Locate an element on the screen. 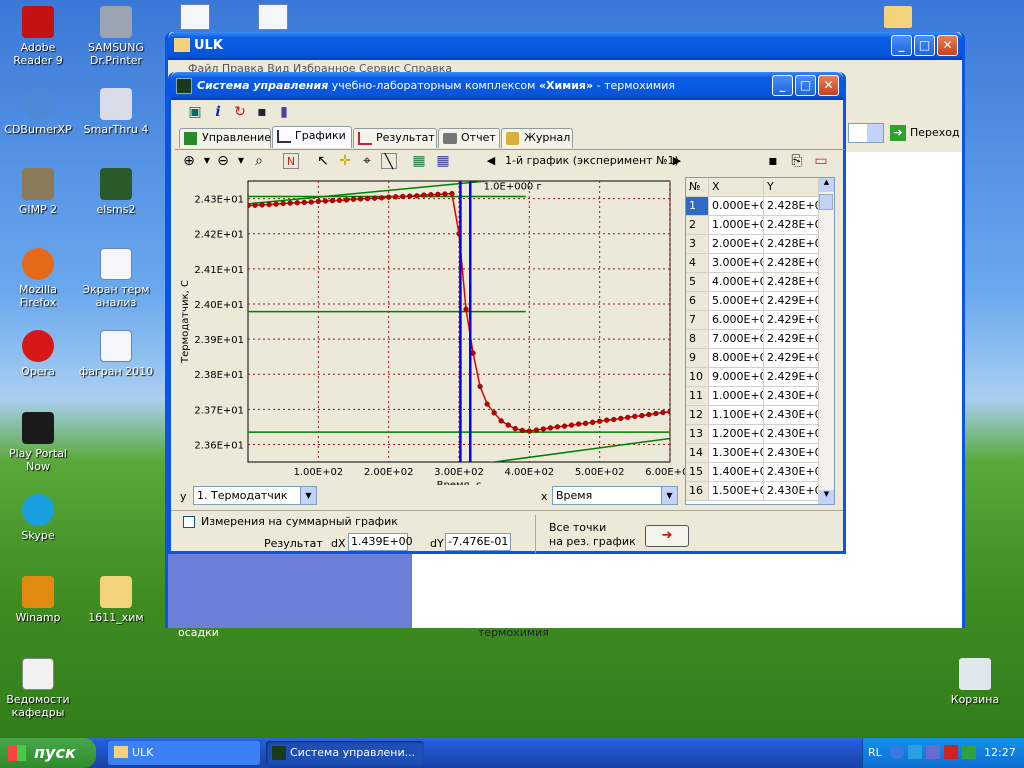 Image resolution: width=1024 pixels, height=768 pixels. next-graph-icon: ▶ is located at coordinates (677, 161).